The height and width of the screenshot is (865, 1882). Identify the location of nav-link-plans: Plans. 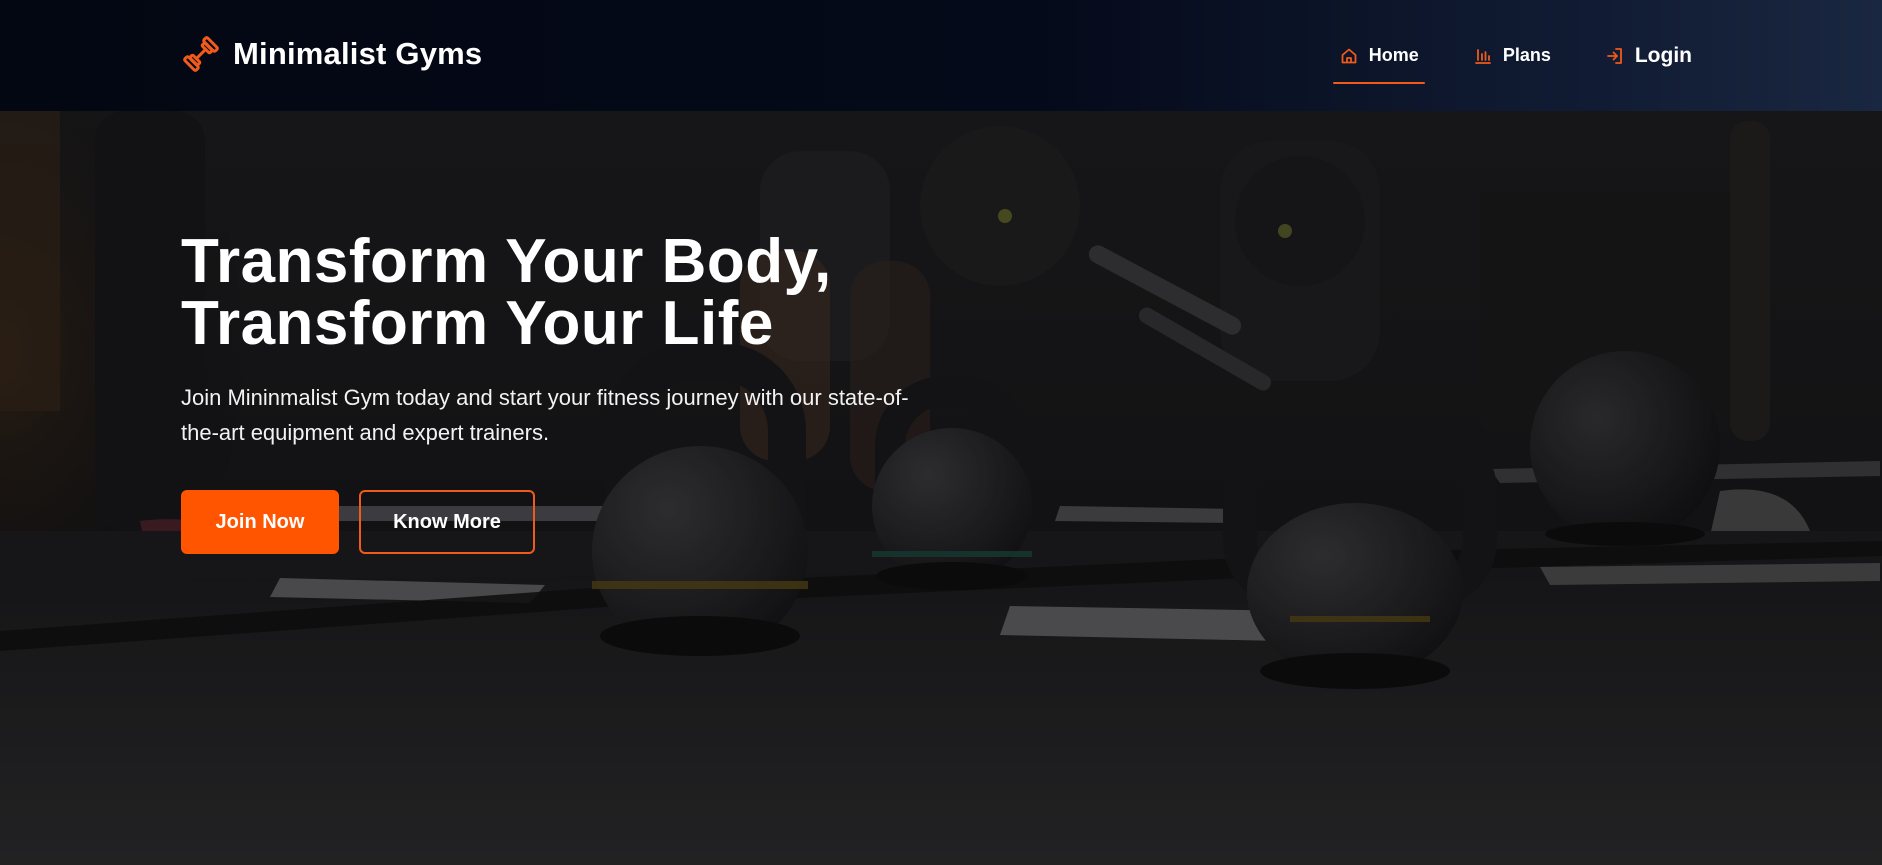
(1512, 56).